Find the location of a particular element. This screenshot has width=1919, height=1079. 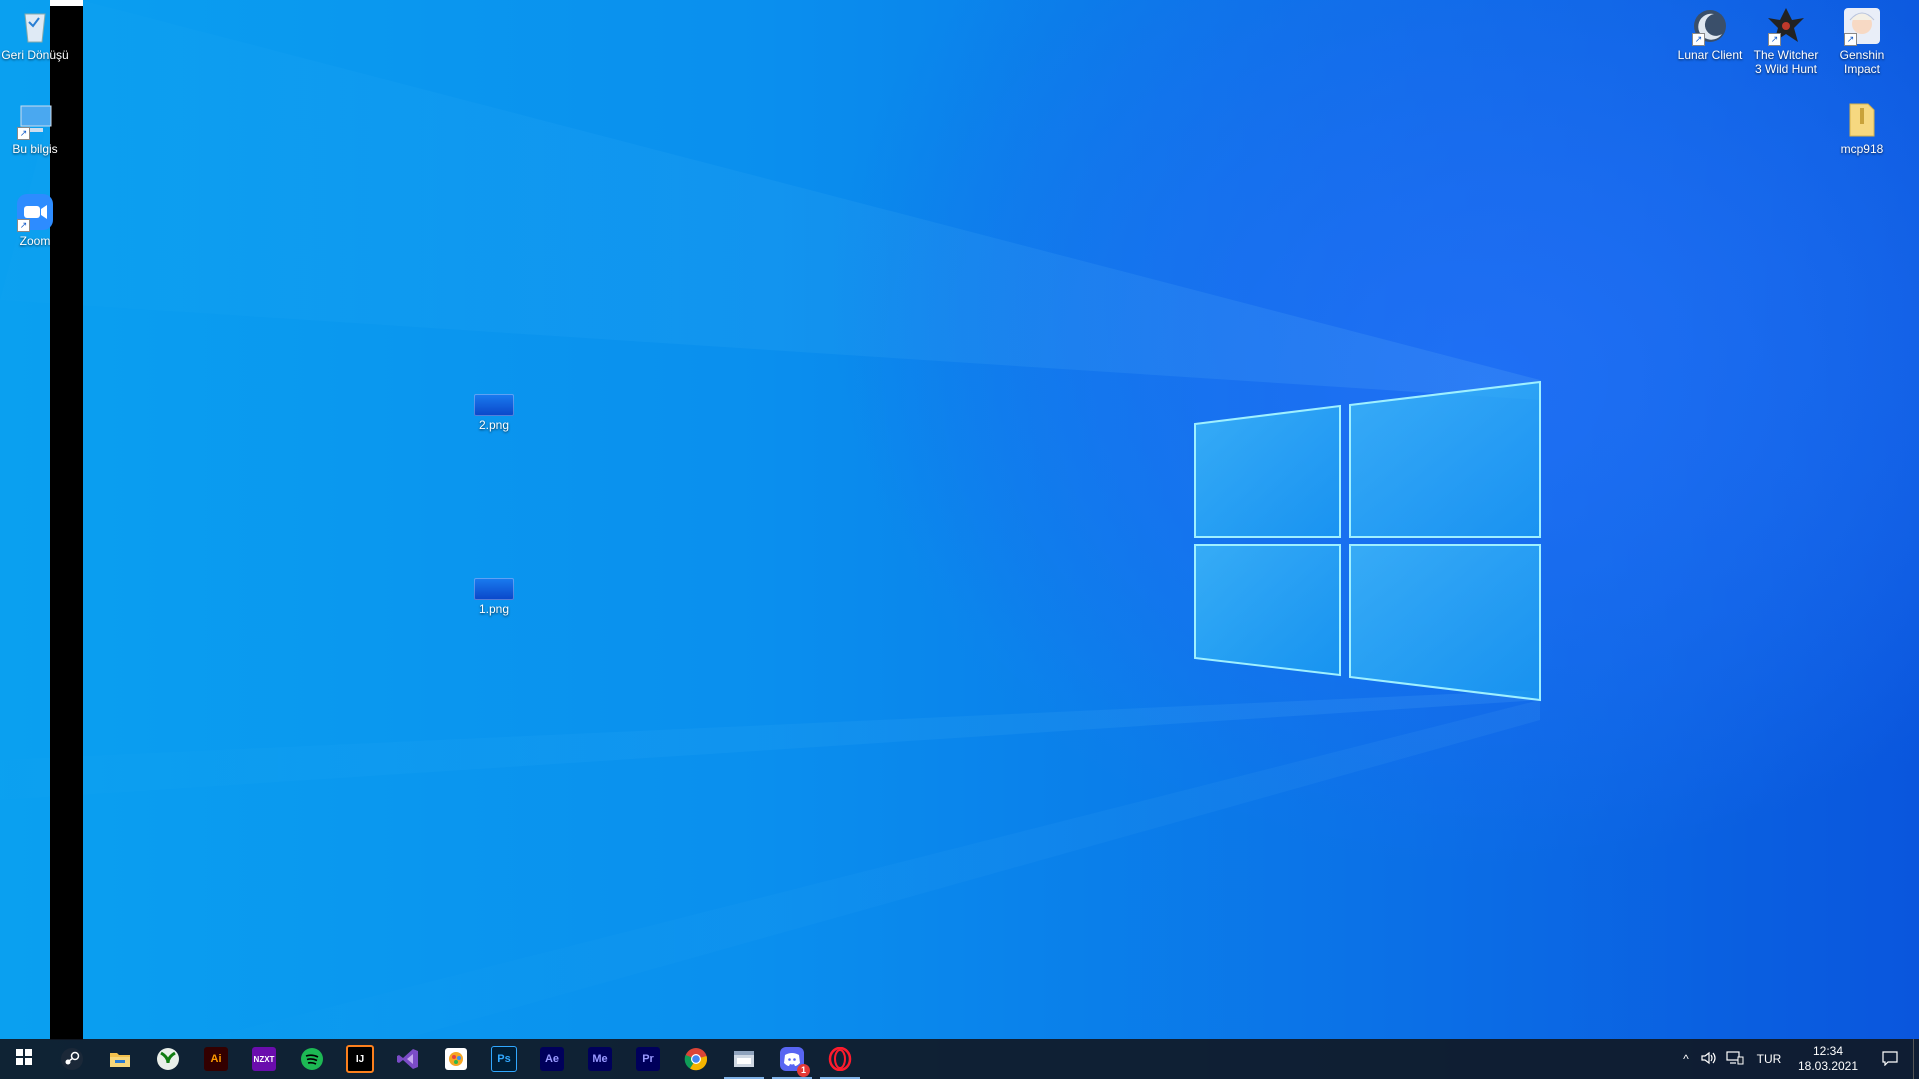

desktop-icon-genshin-impact: ↗ Genshin Impact is located at coordinates (1862, 41).